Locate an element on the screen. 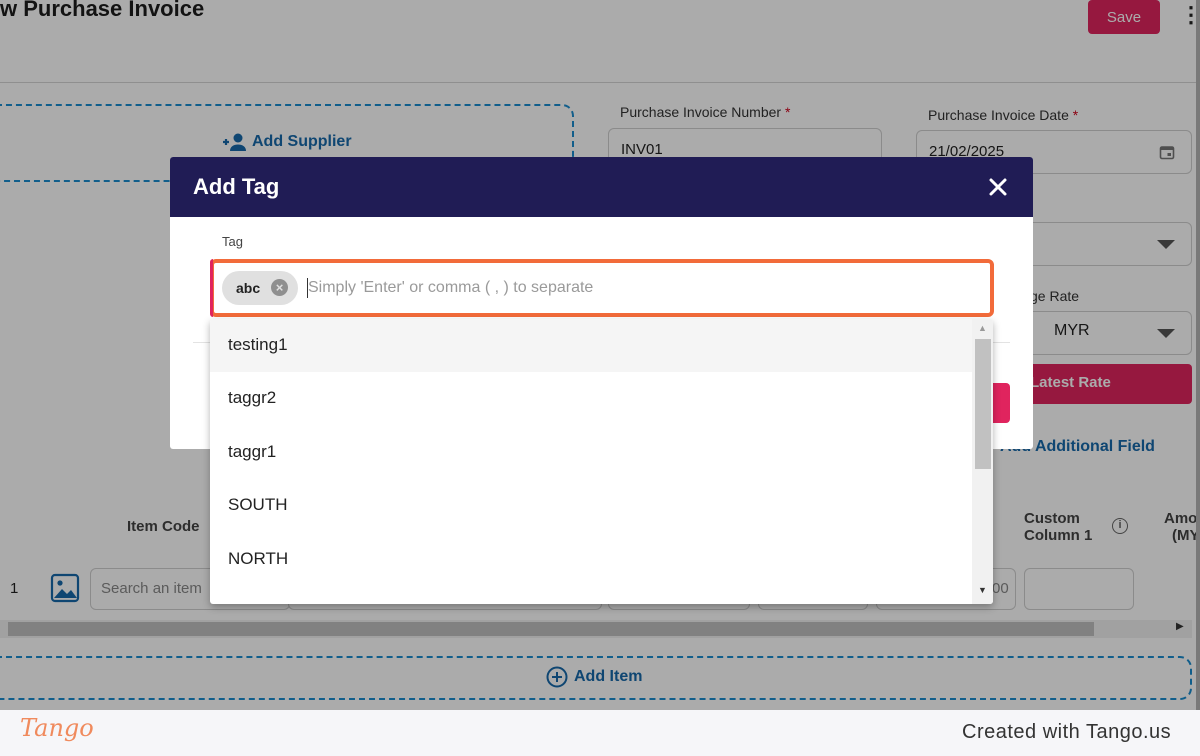 The height and width of the screenshot is (756, 1200). scroll-down-icon: ▼ is located at coordinates (982, 590).